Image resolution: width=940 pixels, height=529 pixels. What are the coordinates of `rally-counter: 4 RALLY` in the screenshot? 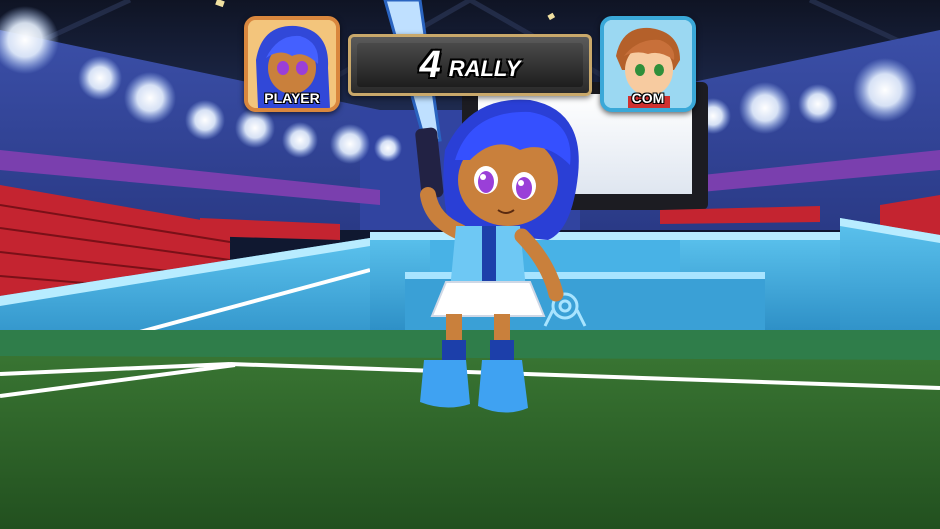 It's located at (470, 65).